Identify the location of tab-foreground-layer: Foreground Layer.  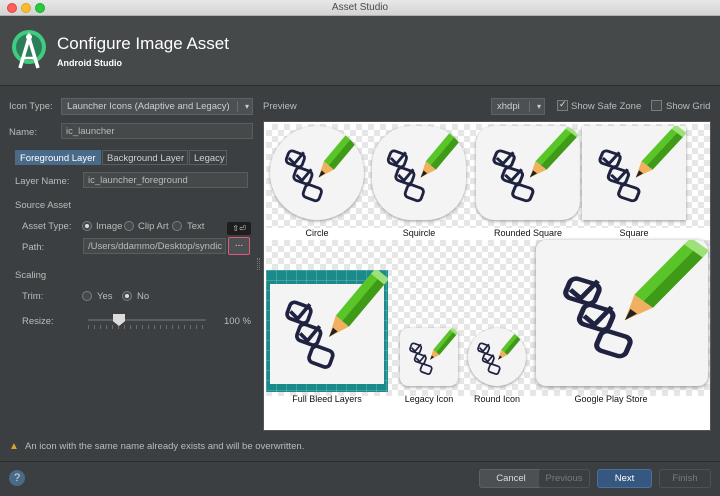
(58, 157).